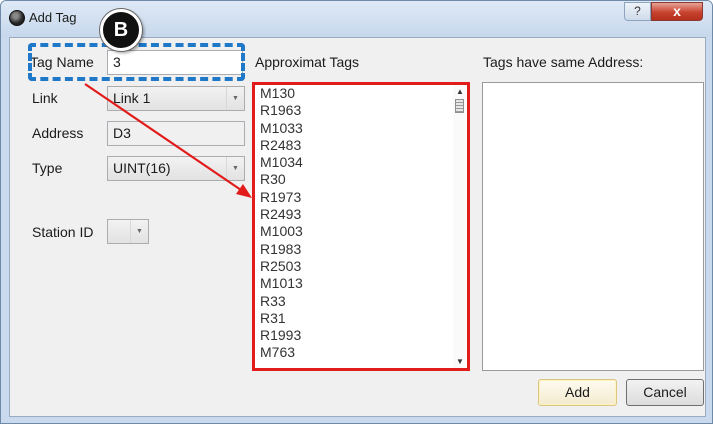  I want to click on address-field: D3, so click(176, 133).